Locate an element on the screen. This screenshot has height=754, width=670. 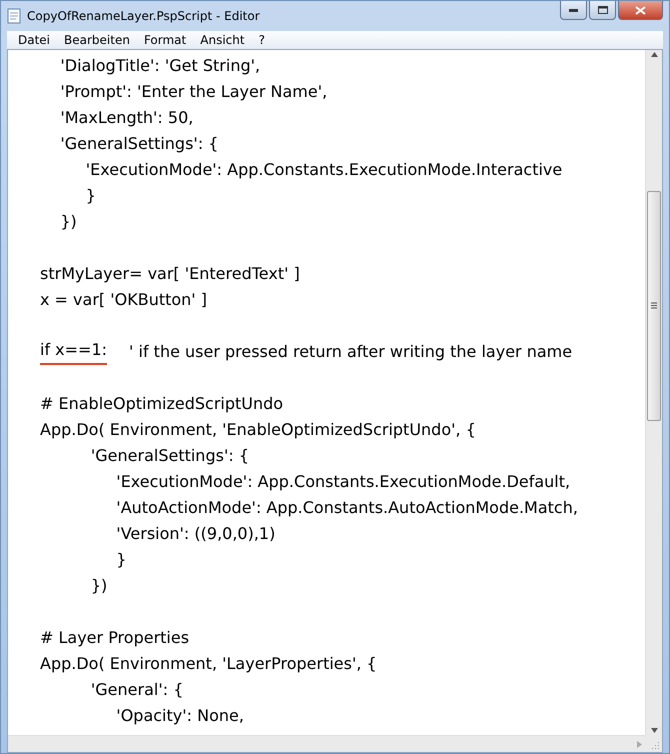
underlined-code-line: if x==1: is located at coordinates (74, 352).